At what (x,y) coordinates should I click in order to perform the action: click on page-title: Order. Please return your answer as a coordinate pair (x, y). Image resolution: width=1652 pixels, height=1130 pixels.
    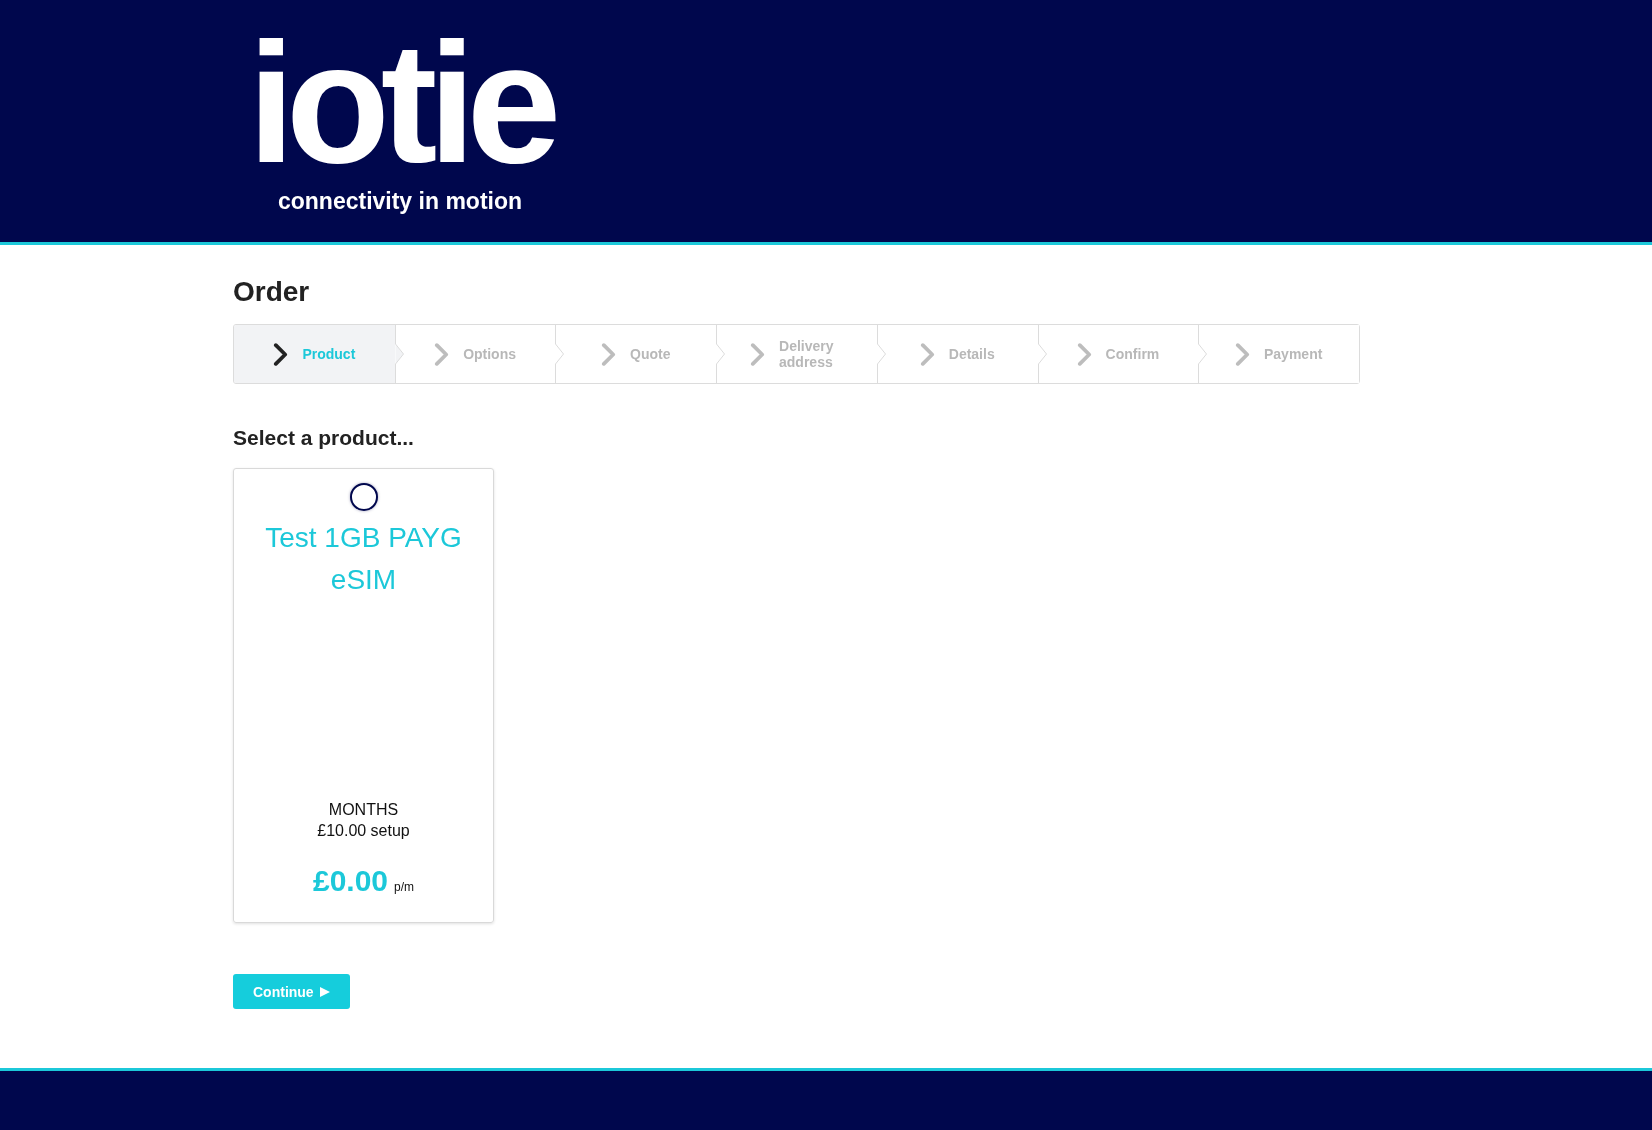
    Looking at the image, I should click on (272, 292).